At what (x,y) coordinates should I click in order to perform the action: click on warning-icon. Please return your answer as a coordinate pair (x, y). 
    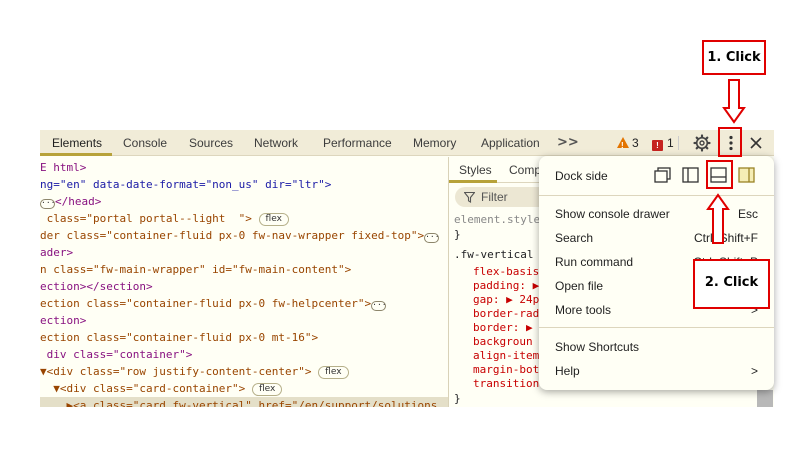
    Looking at the image, I should click on (623, 145).